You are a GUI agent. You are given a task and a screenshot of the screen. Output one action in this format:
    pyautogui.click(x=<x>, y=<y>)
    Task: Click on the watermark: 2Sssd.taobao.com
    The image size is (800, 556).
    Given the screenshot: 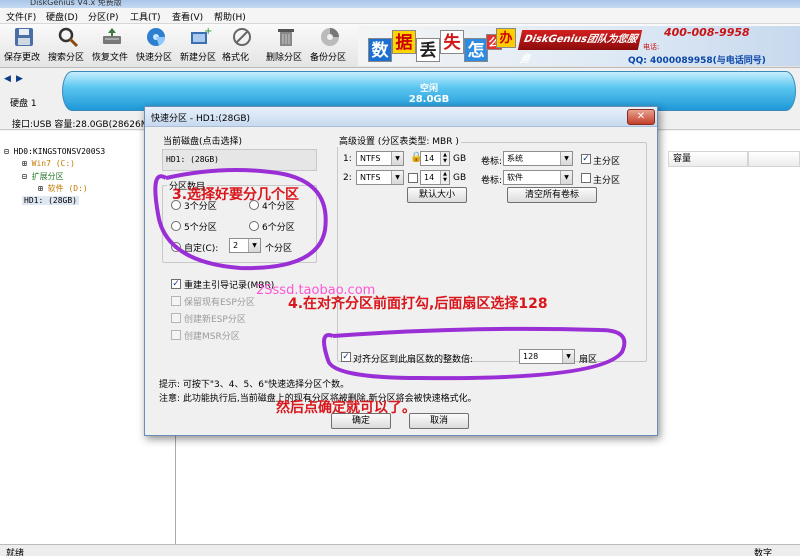 What is the action you would take?
    pyautogui.click(x=316, y=290)
    